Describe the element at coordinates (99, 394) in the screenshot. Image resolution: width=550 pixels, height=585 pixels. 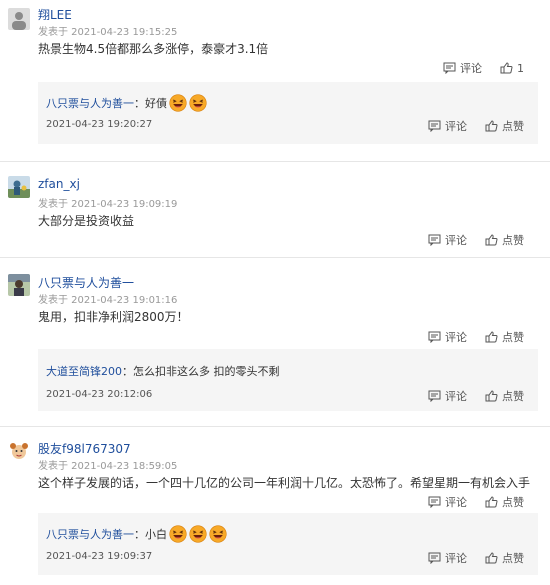
I see `reply-time: 2021-04-23 20:12:06` at that location.